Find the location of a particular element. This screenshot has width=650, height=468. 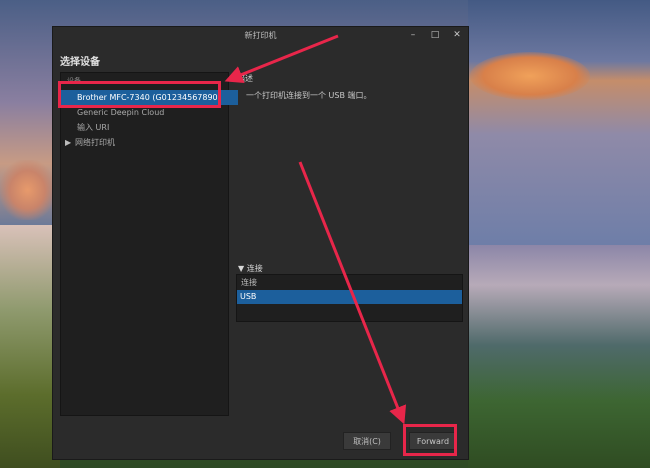

device-item-brother: Brother MFC-7340 (G01234567890) is located at coordinates (149, 97).